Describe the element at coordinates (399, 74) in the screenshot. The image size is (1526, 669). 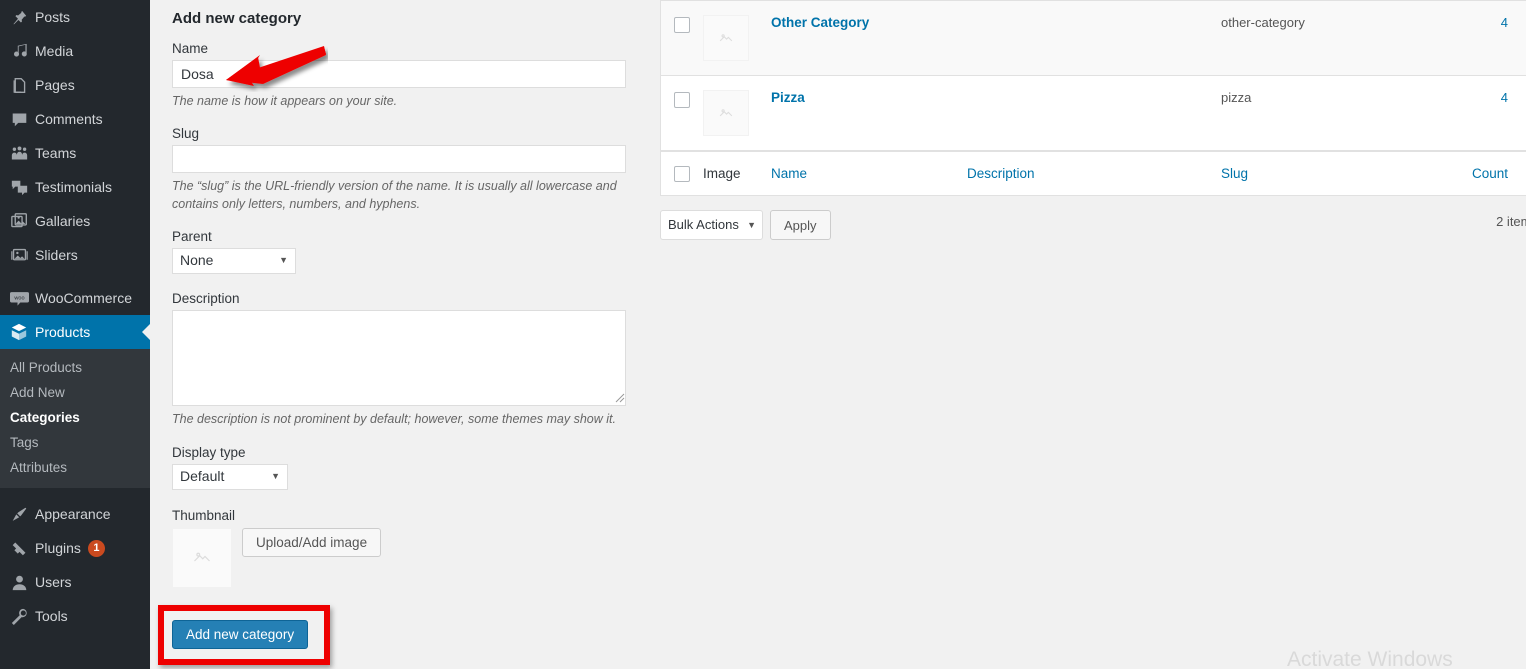
I see `name-input` at that location.